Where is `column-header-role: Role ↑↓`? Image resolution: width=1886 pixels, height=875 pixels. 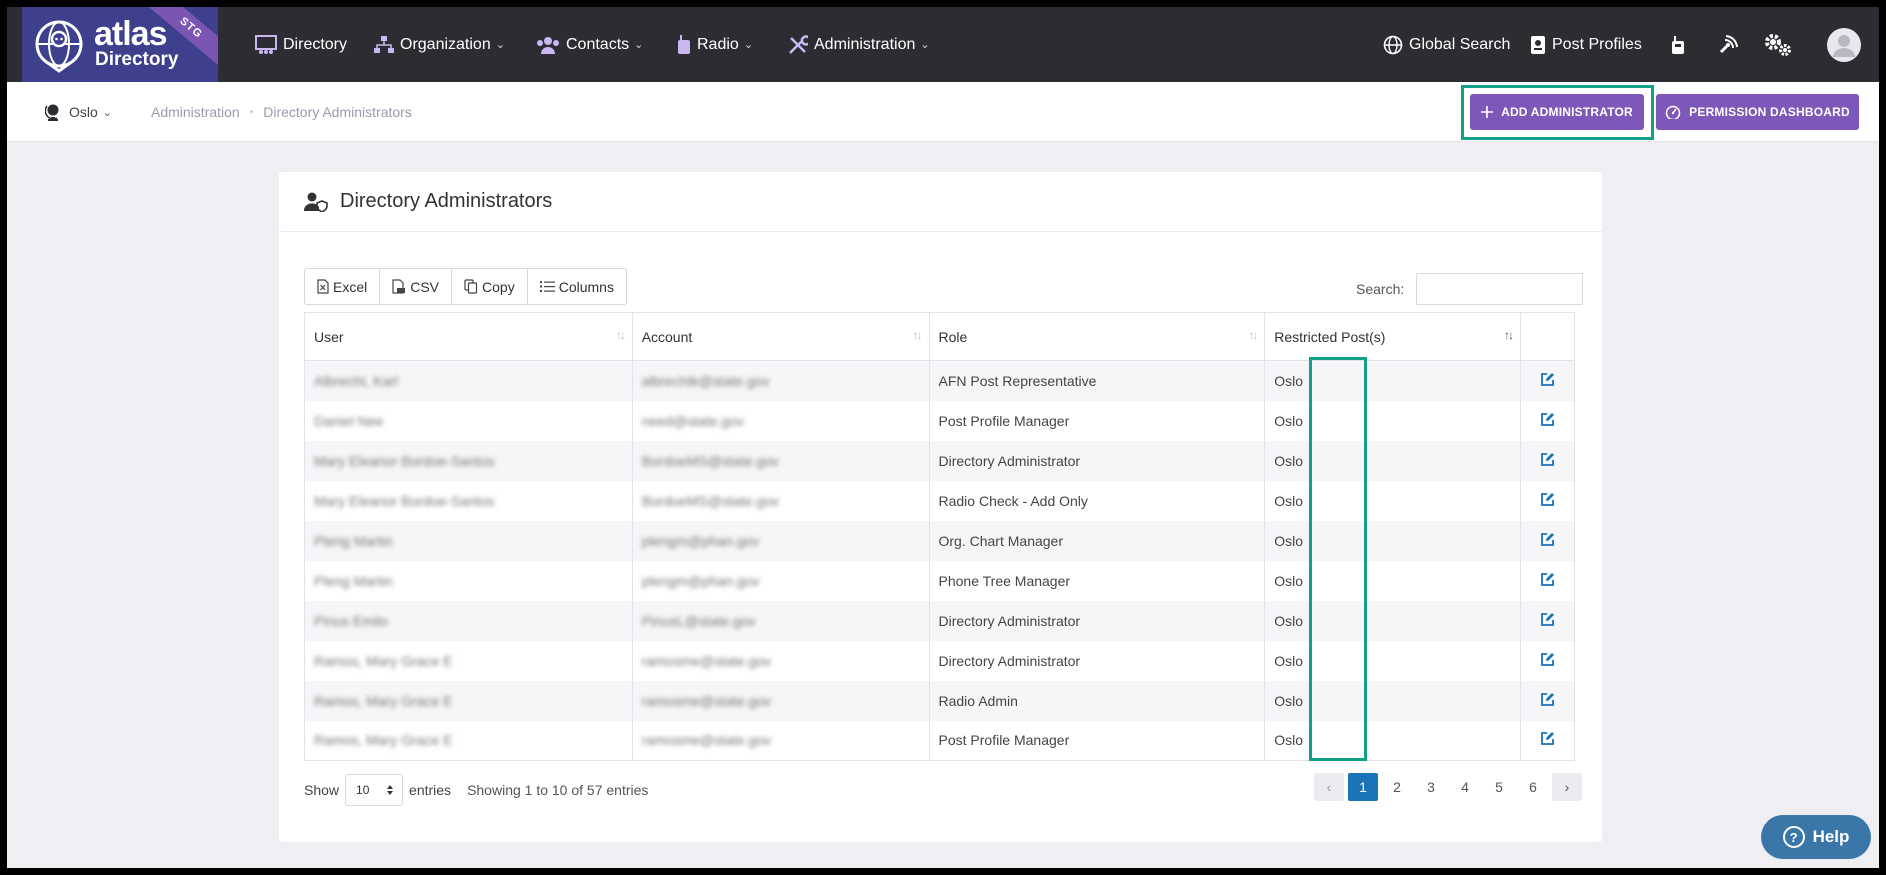 column-header-role: Role ↑↓ is located at coordinates (1097, 336).